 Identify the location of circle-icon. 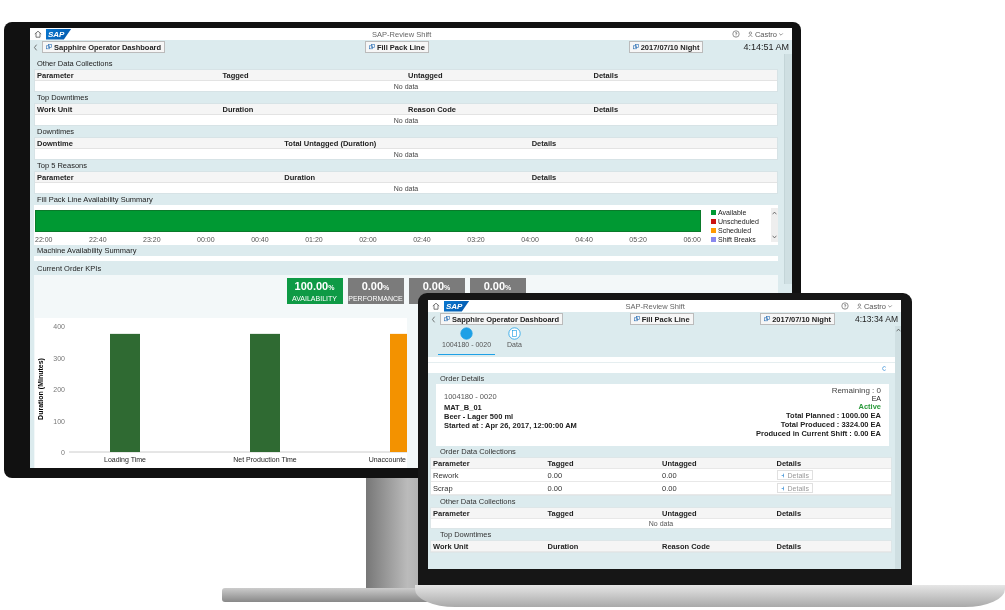
(466, 333).